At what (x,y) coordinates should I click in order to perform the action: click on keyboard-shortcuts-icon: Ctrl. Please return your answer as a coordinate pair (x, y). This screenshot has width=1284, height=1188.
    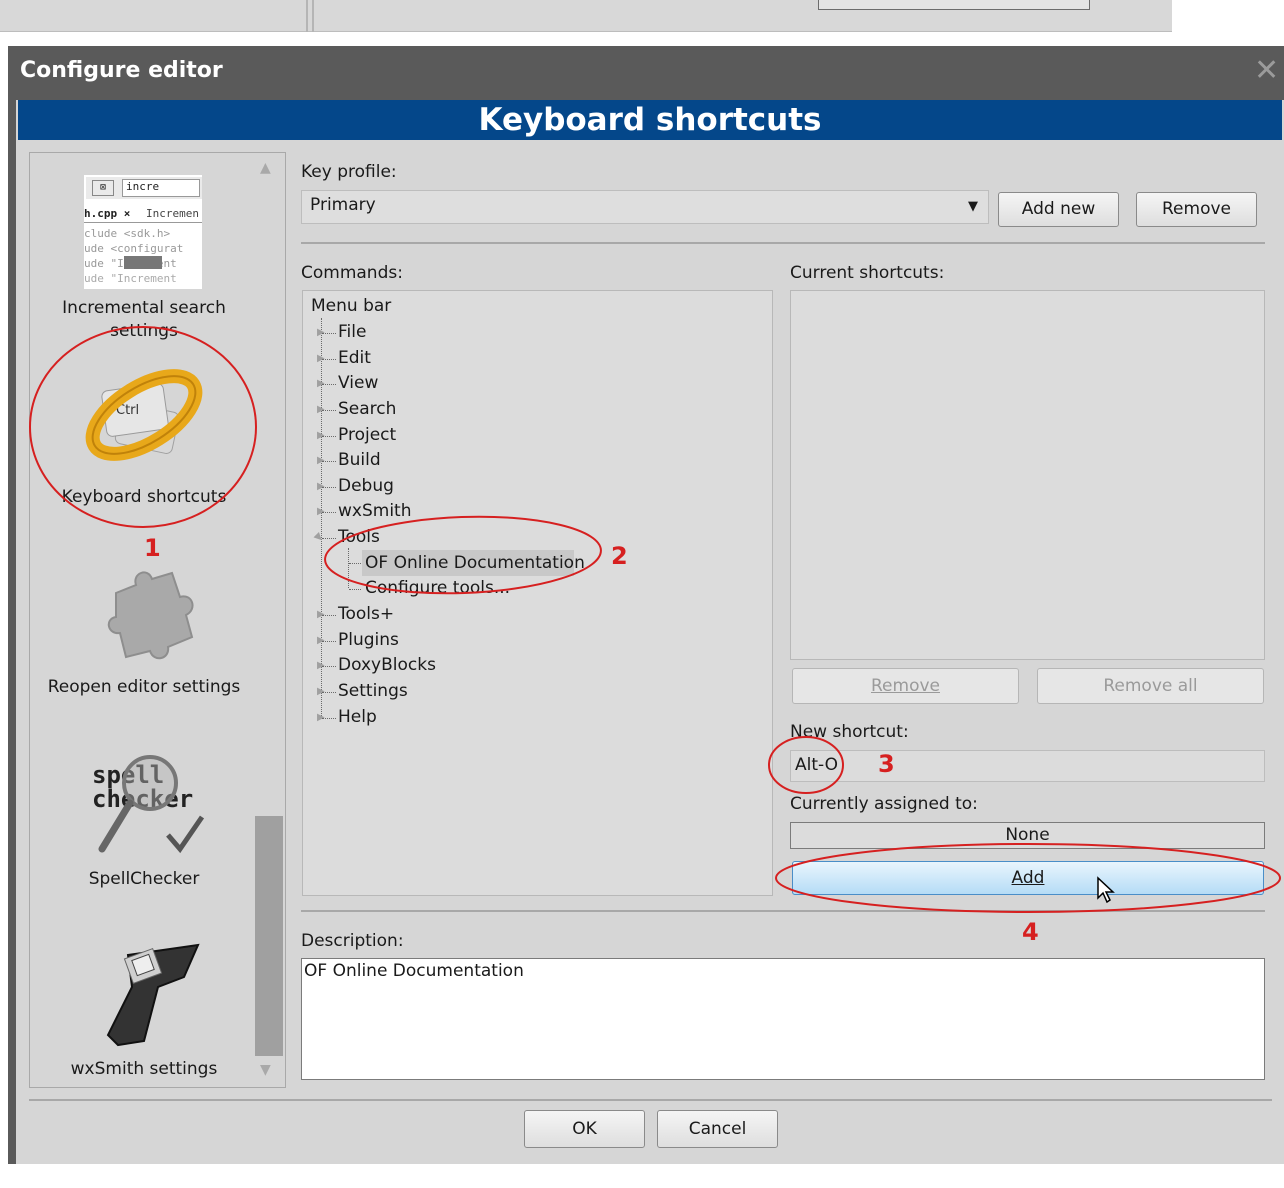
    Looking at the image, I should click on (144, 415).